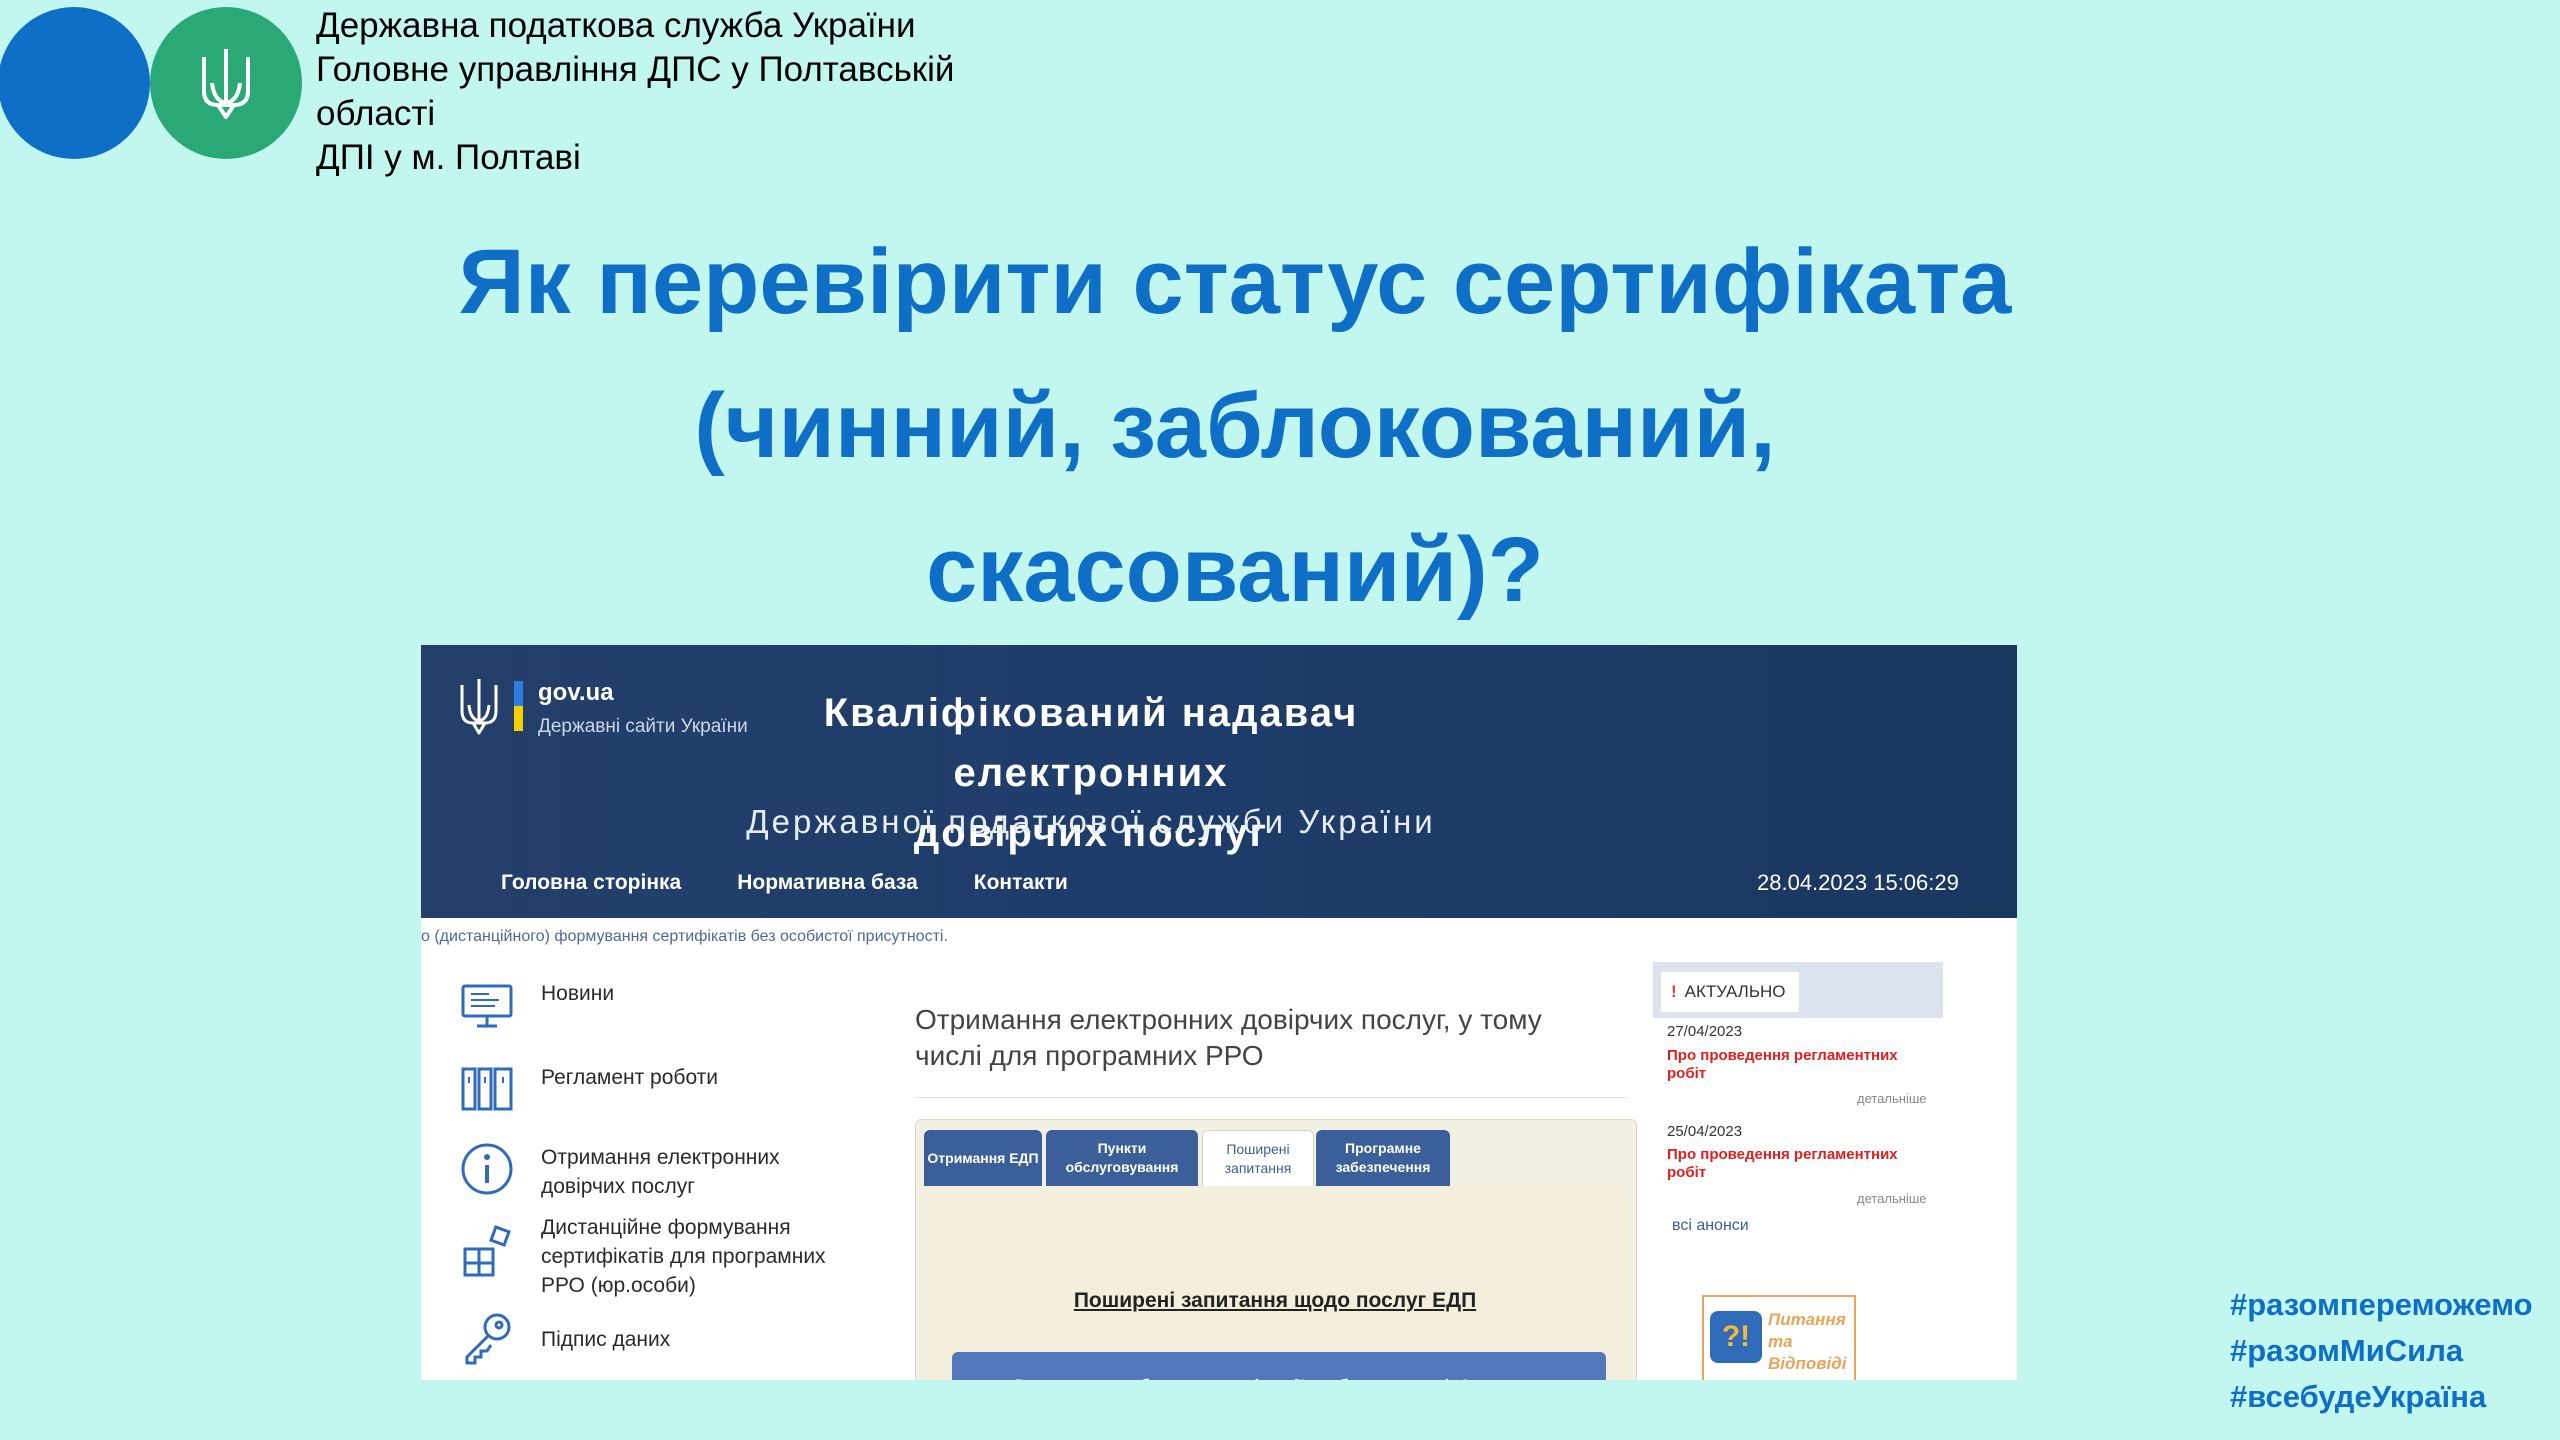 The height and width of the screenshot is (1440, 2560). Describe the element at coordinates (487, 1339) in the screenshot. I see `key-icon` at that location.